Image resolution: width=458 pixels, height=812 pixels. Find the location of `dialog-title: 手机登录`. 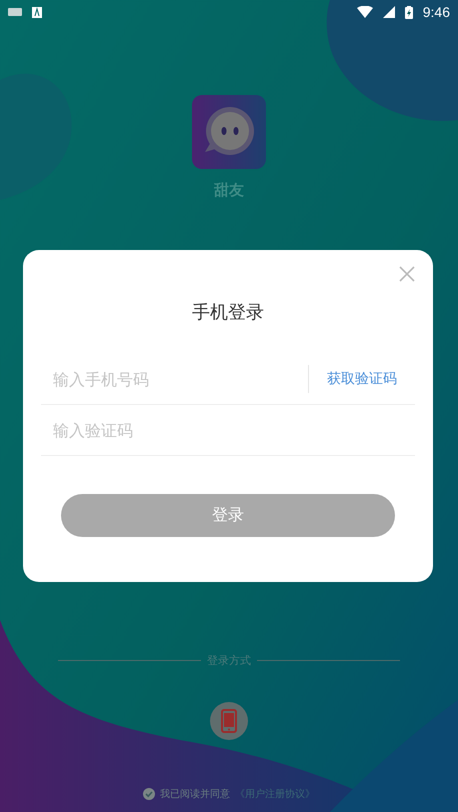

dialog-title: 手机登录 is located at coordinates (228, 312).